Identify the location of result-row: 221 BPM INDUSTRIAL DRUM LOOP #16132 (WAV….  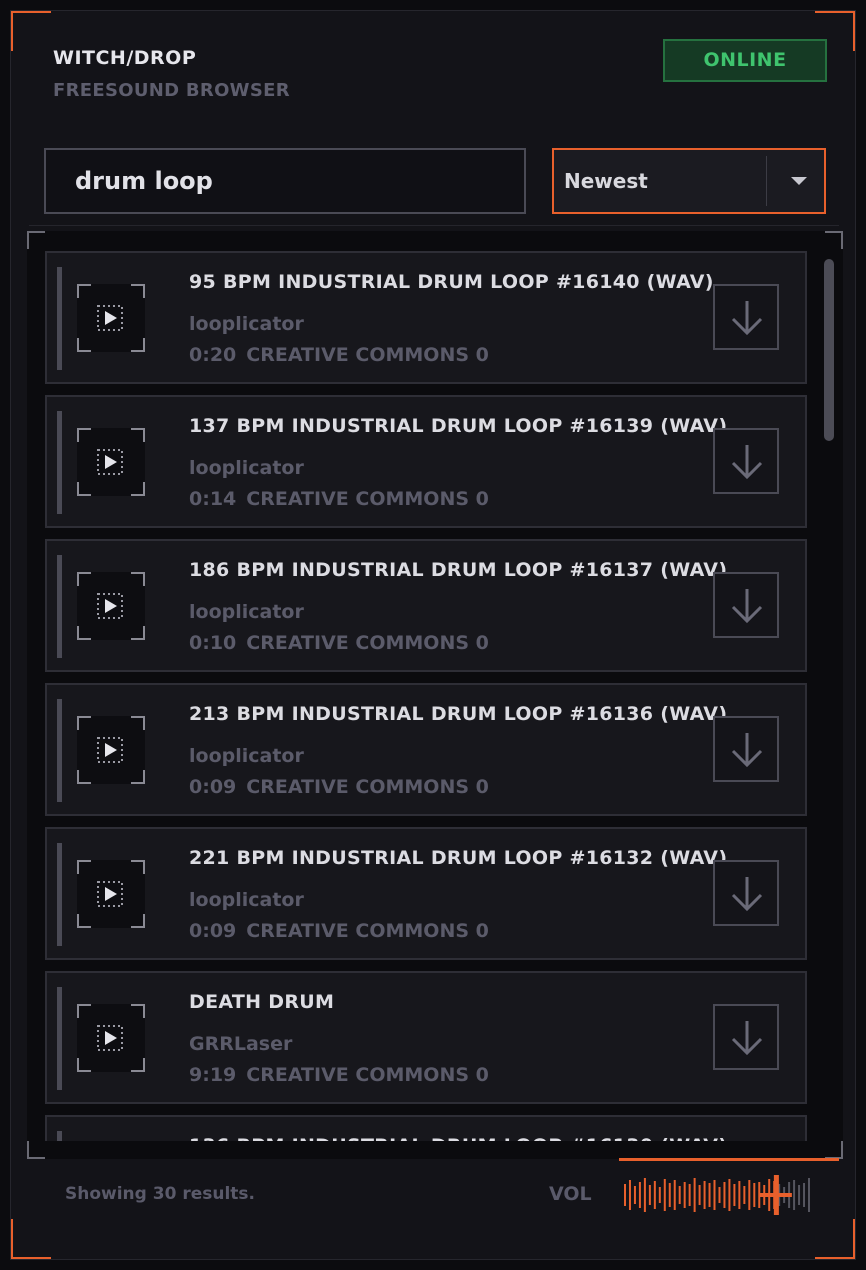
(426, 893).